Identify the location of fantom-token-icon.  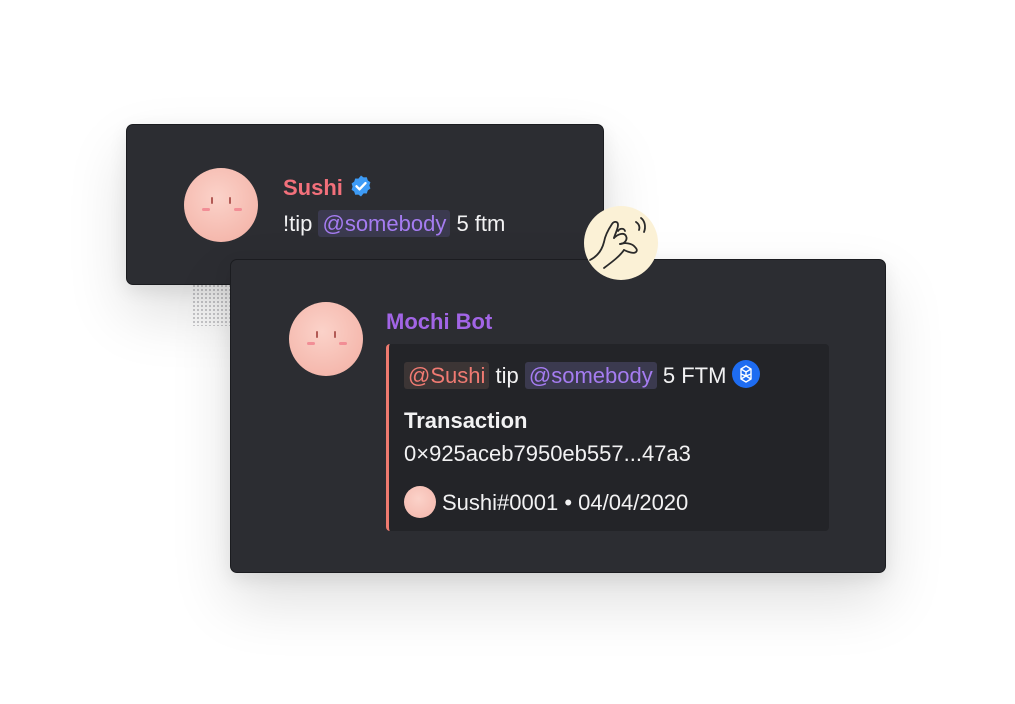
(746, 374).